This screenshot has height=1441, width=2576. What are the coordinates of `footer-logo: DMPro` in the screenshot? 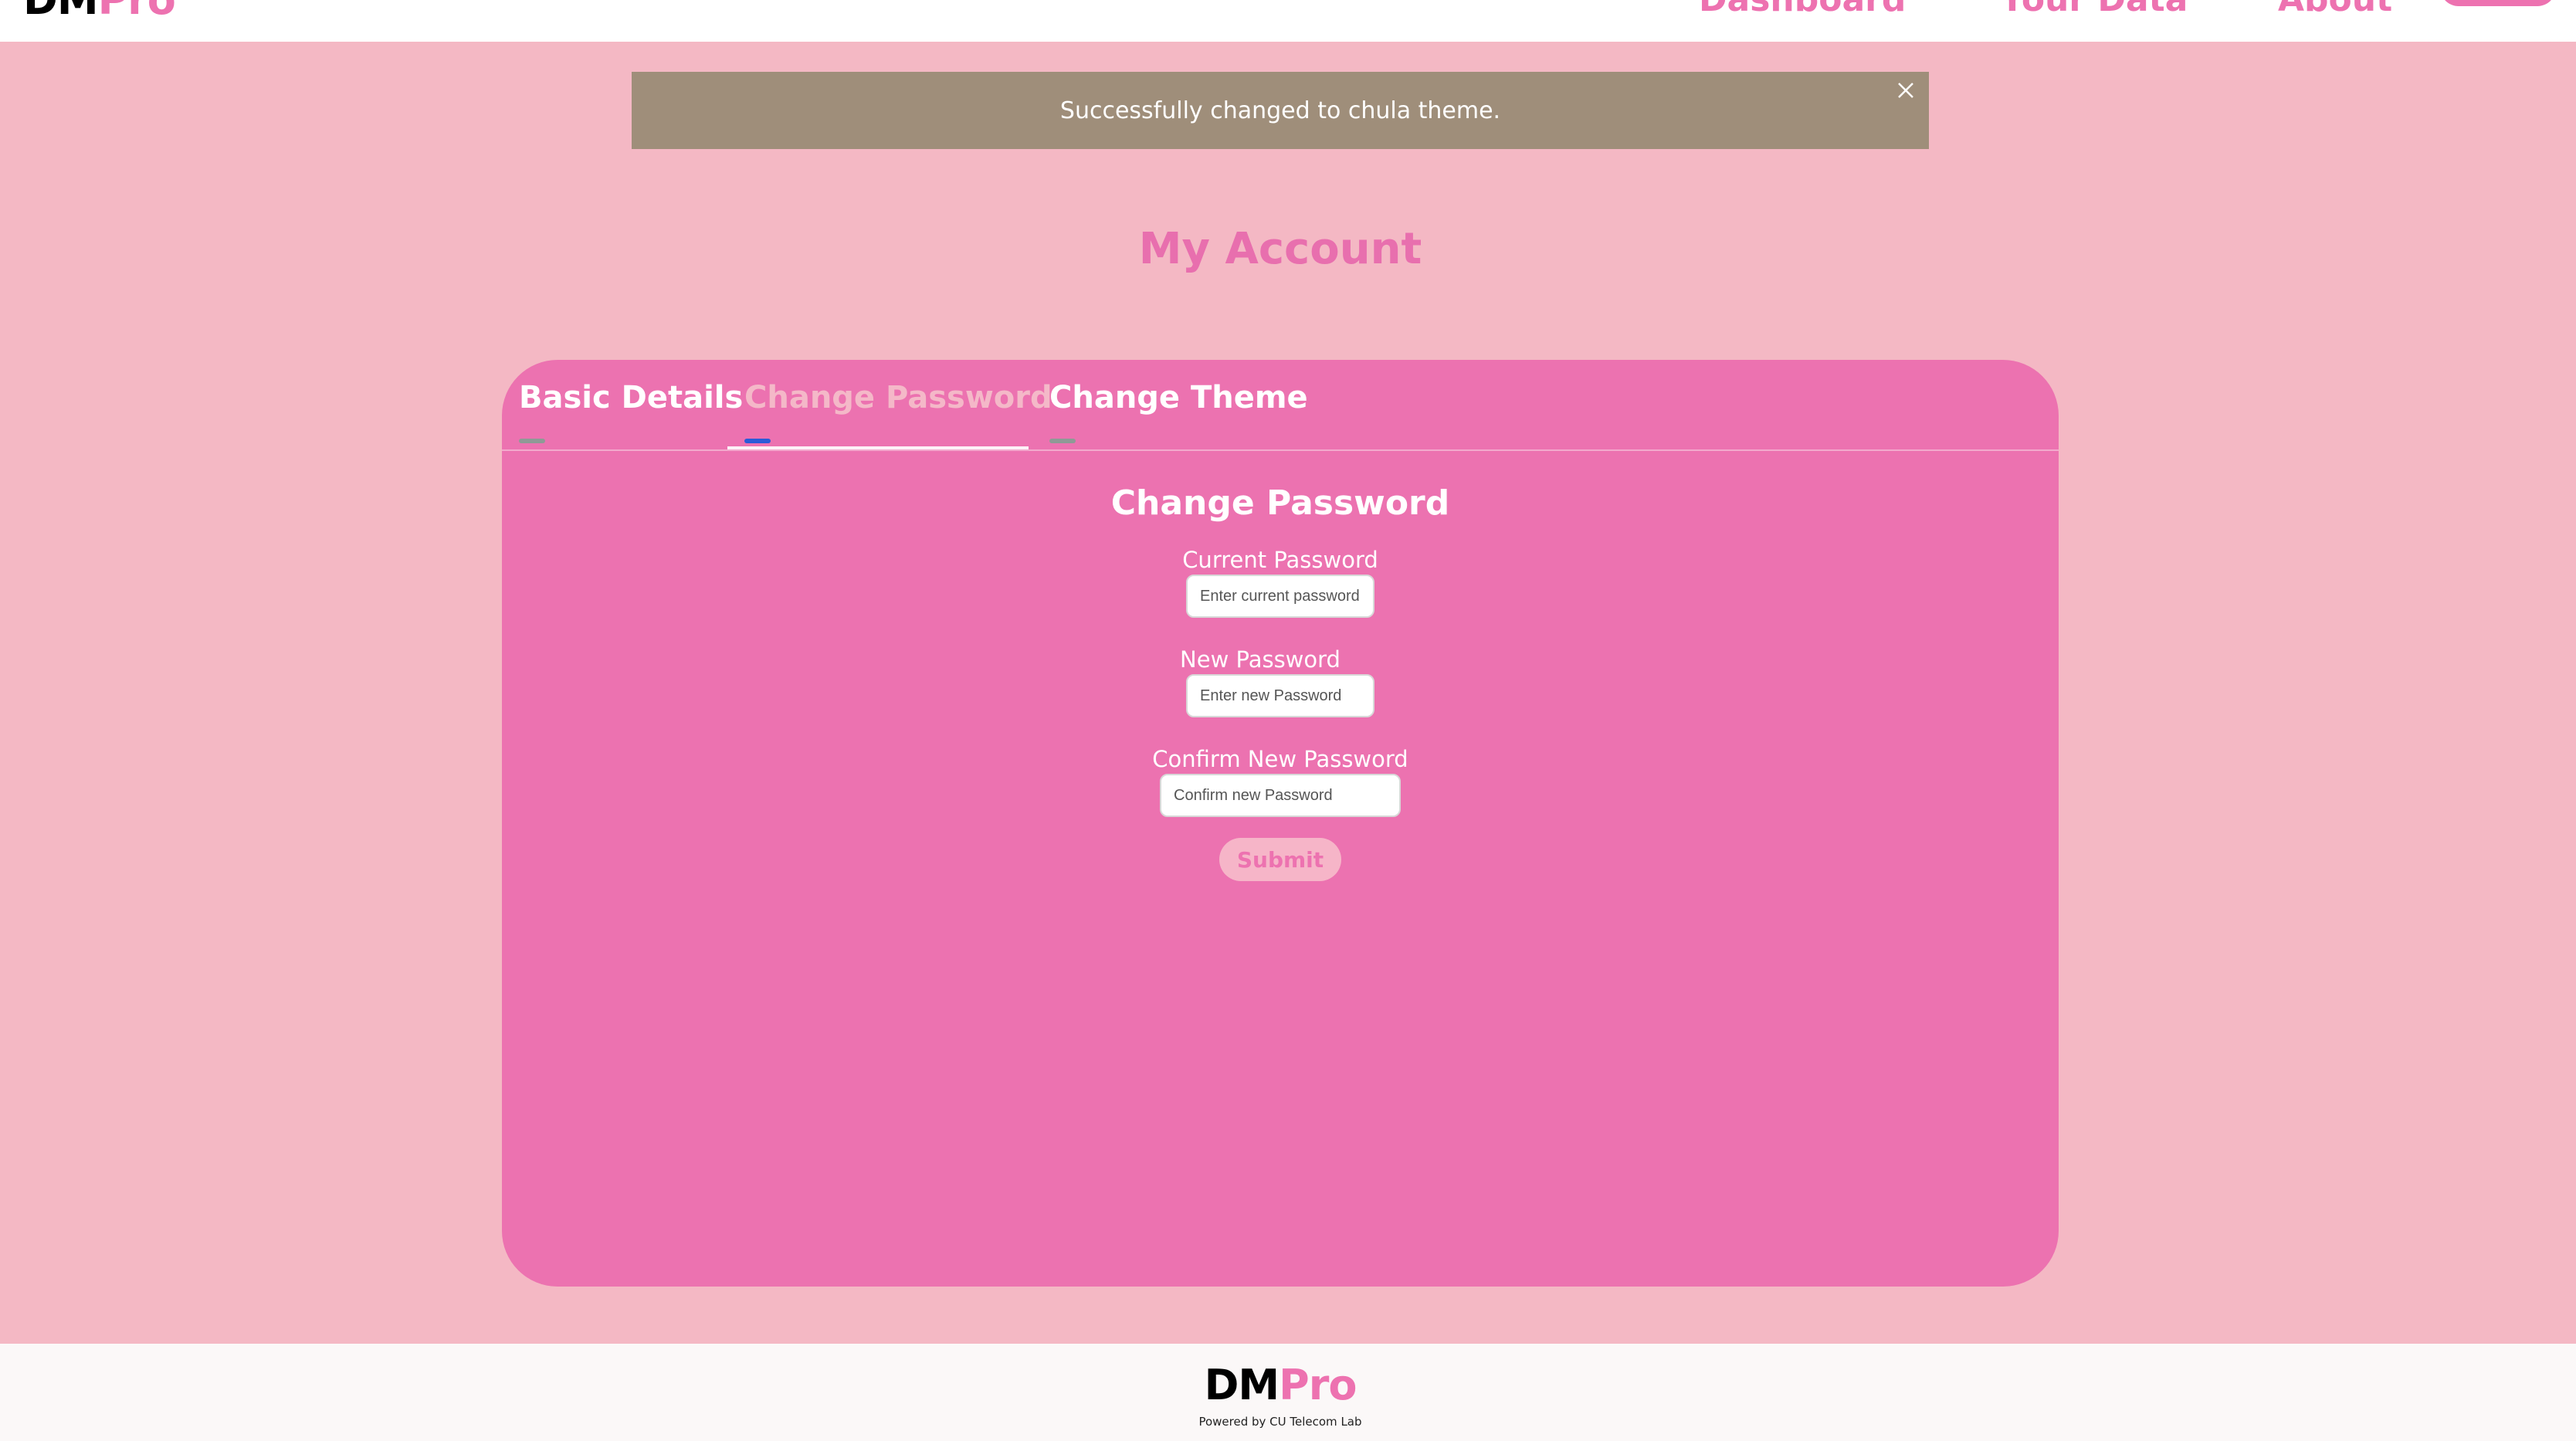 It's located at (1280, 1385).